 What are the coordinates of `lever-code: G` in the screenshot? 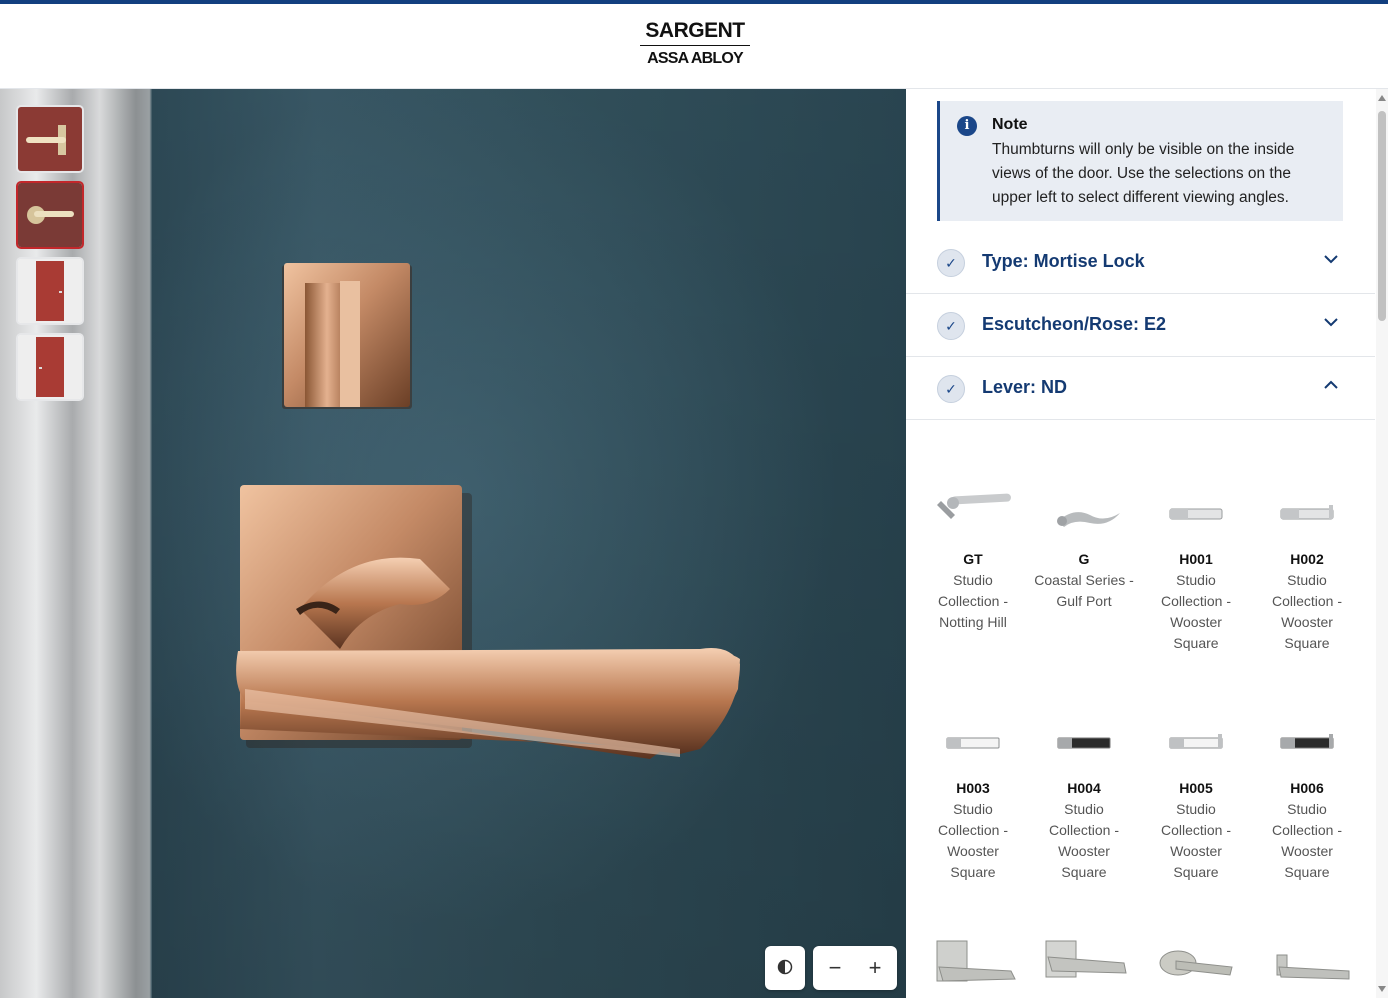 It's located at (1084, 559).